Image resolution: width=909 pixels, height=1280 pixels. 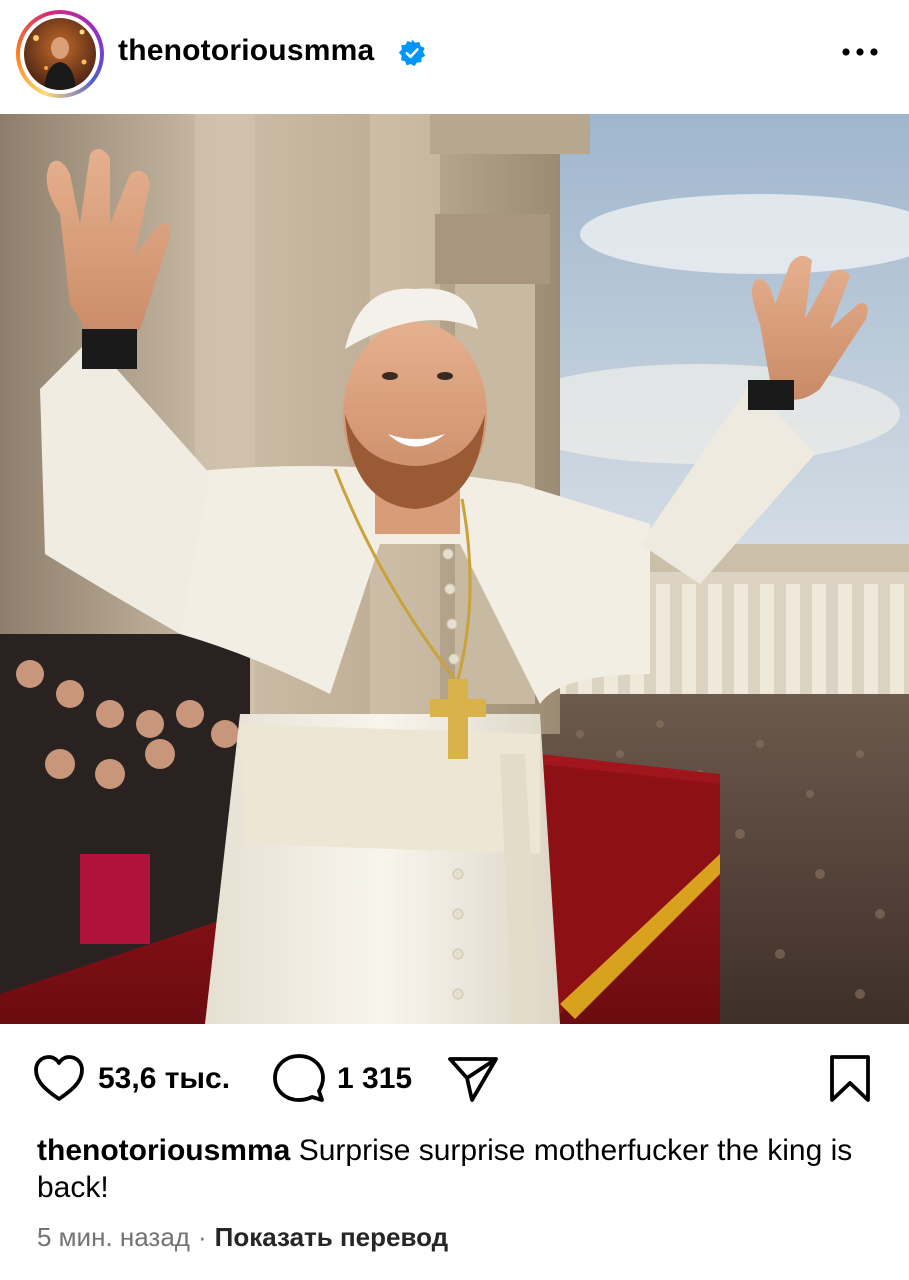 I want to click on comment-icon, so click(x=299, y=1079).